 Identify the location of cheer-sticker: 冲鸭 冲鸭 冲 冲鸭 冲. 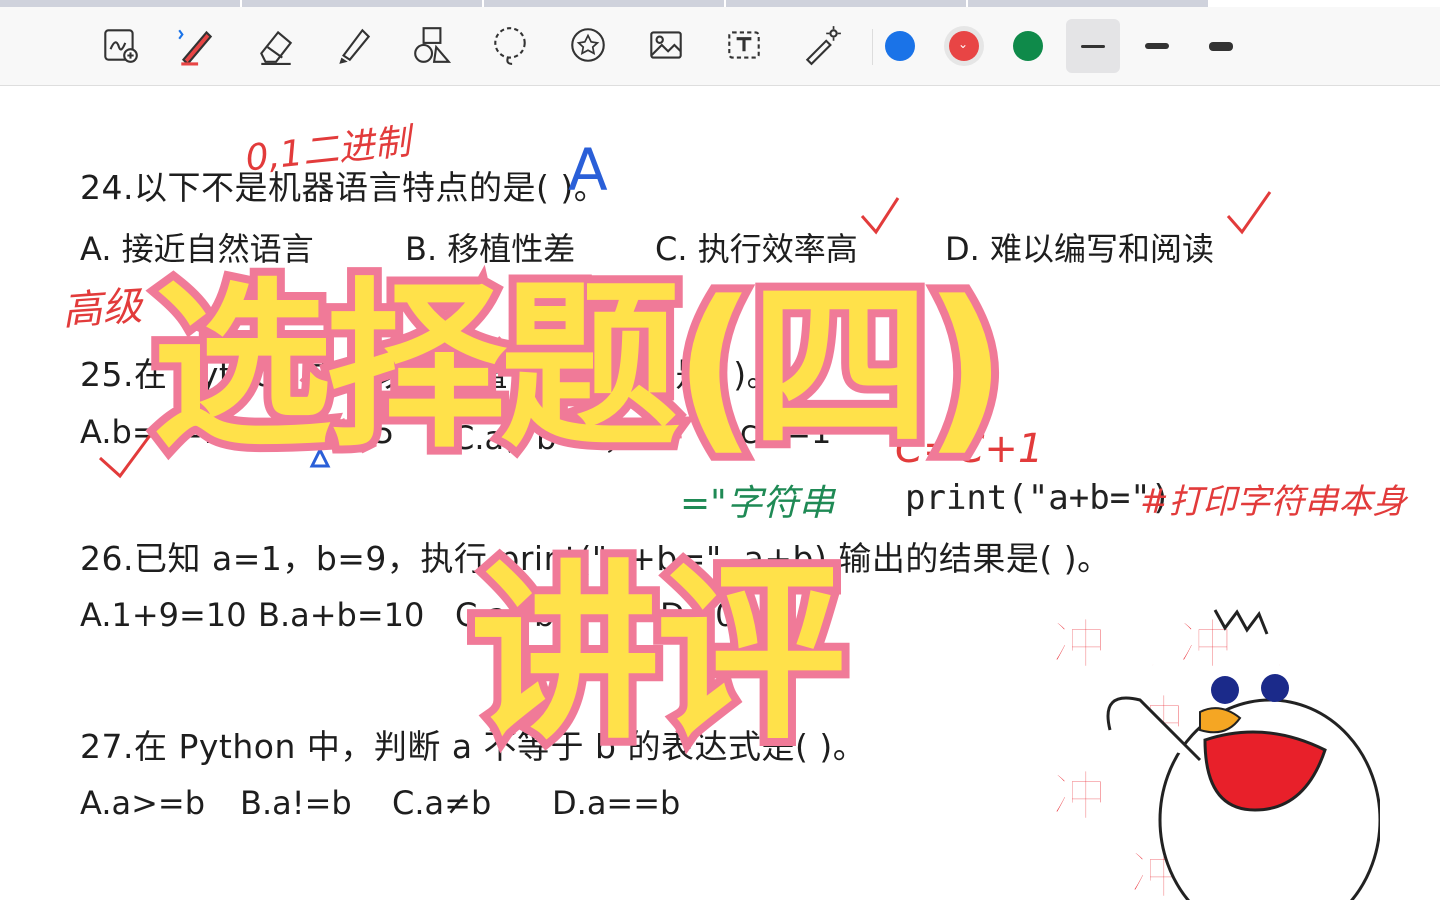
(1210, 745).